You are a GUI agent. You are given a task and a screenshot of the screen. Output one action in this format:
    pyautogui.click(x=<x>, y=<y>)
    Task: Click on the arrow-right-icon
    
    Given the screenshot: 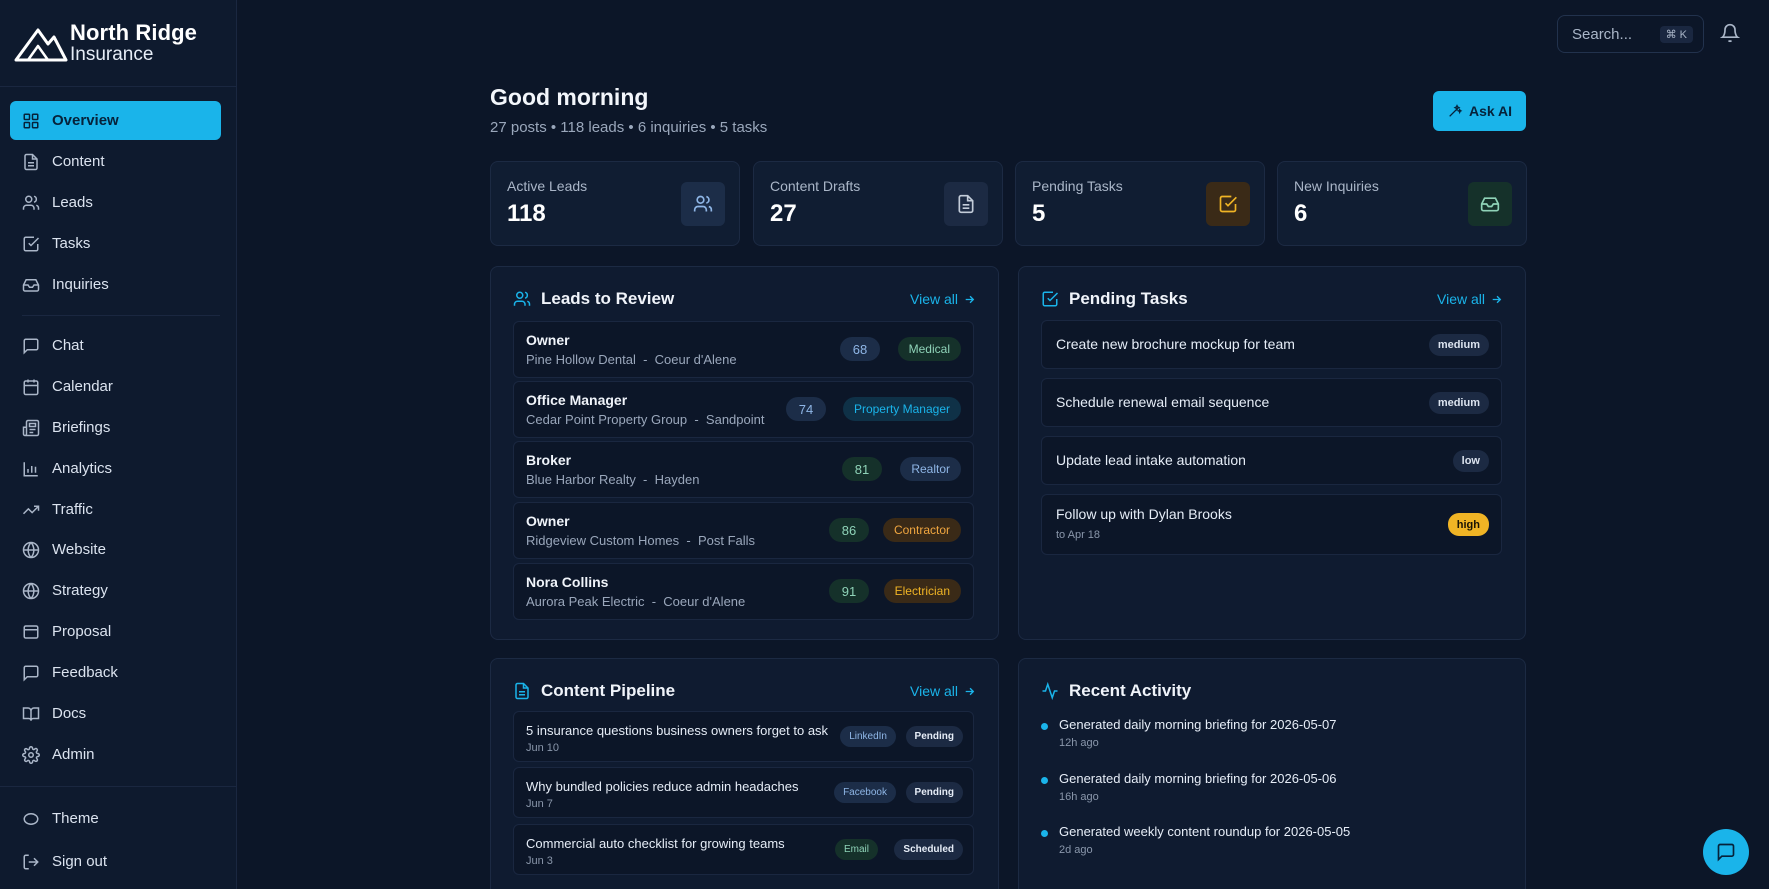 What is the action you would take?
    pyautogui.click(x=970, y=691)
    